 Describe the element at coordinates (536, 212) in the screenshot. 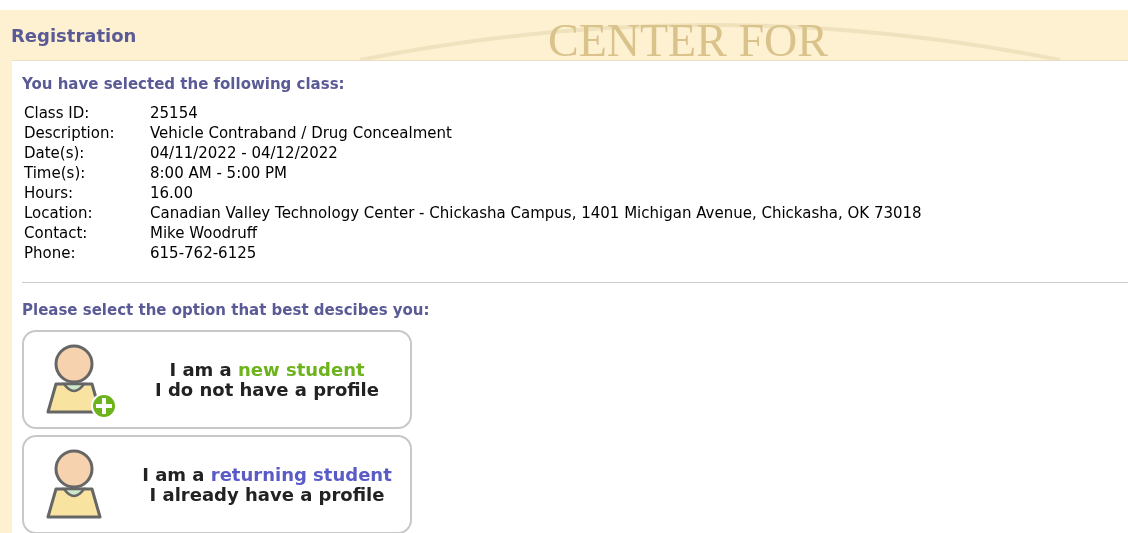

I see `field-value: Canadian Valley Technology Center - Chickasha Campus, 1401 Michigan Avenue, Chickasha, OK 73018` at that location.